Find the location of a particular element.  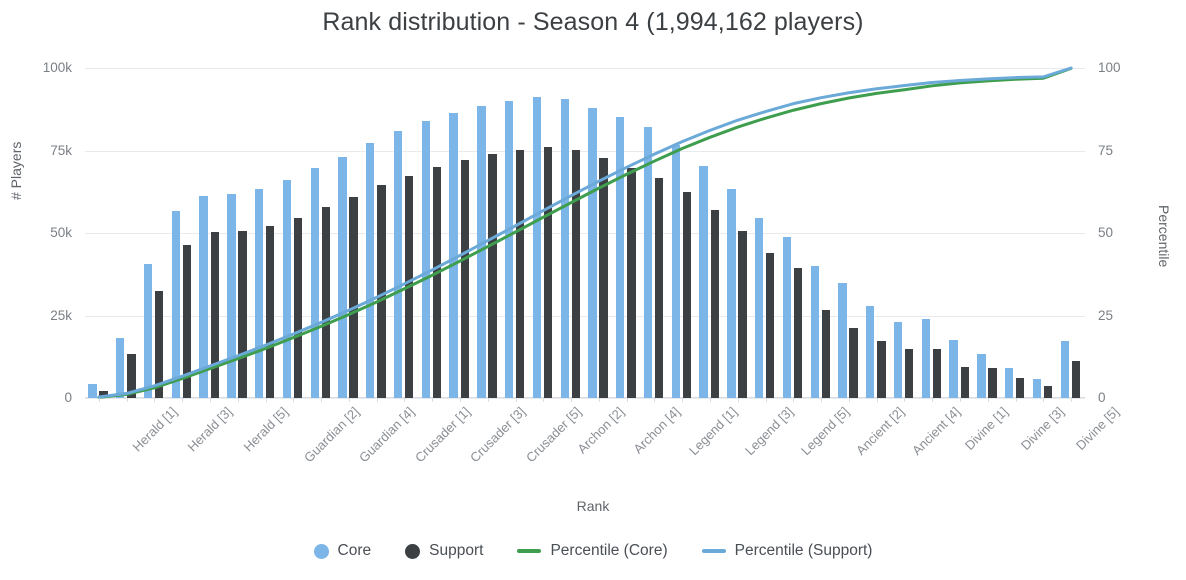

x-axis-tick-label: Divine [1] is located at coordinates (987, 428).